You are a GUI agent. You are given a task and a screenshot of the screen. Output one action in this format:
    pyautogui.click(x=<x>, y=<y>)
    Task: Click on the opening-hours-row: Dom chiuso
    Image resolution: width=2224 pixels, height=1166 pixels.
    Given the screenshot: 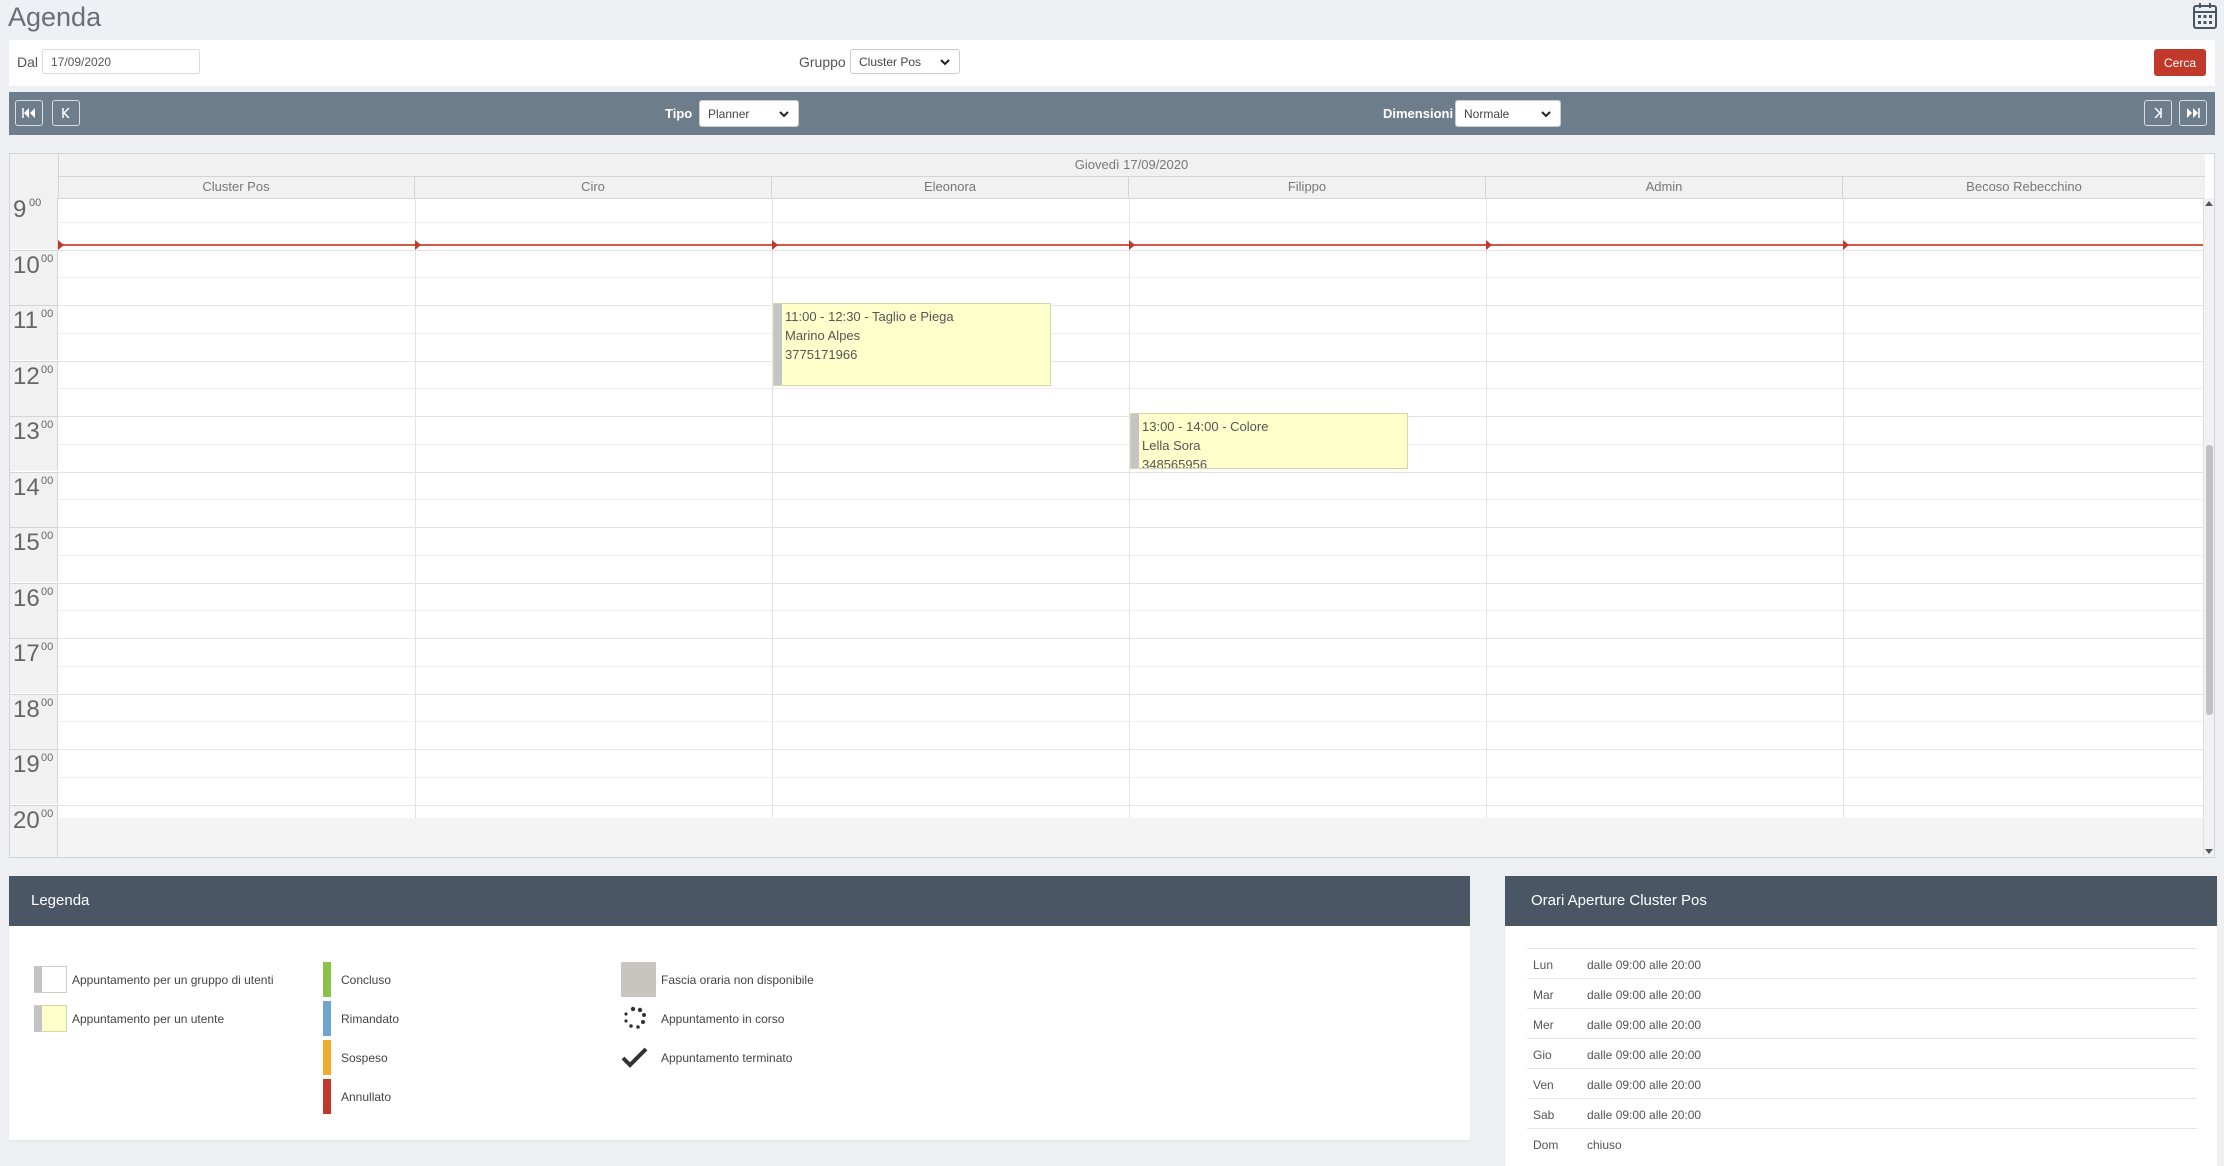 What is the action you would take?
    pyautogui.click(x=1862, y=1143)
    